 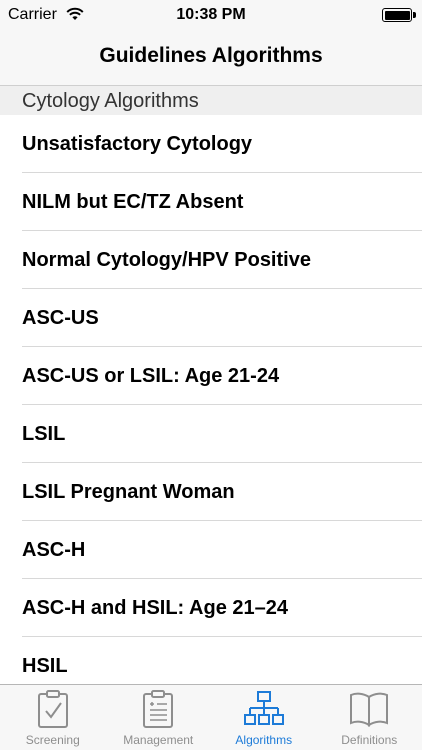 I want to click on section-header: Cytology Algorithms, so click(x=211, y=100).